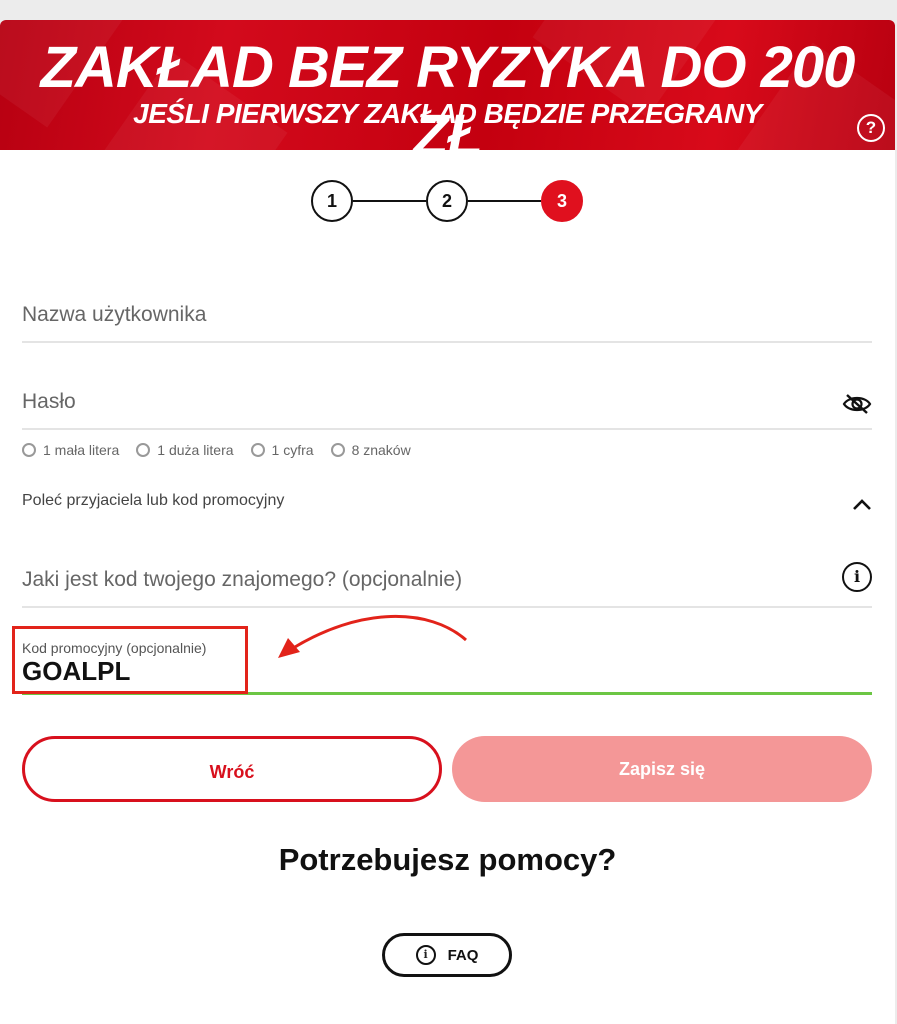  Describe the element at coordinates (662, 769) in the screenshot. I see `register-button: Zapisz się` at that location.